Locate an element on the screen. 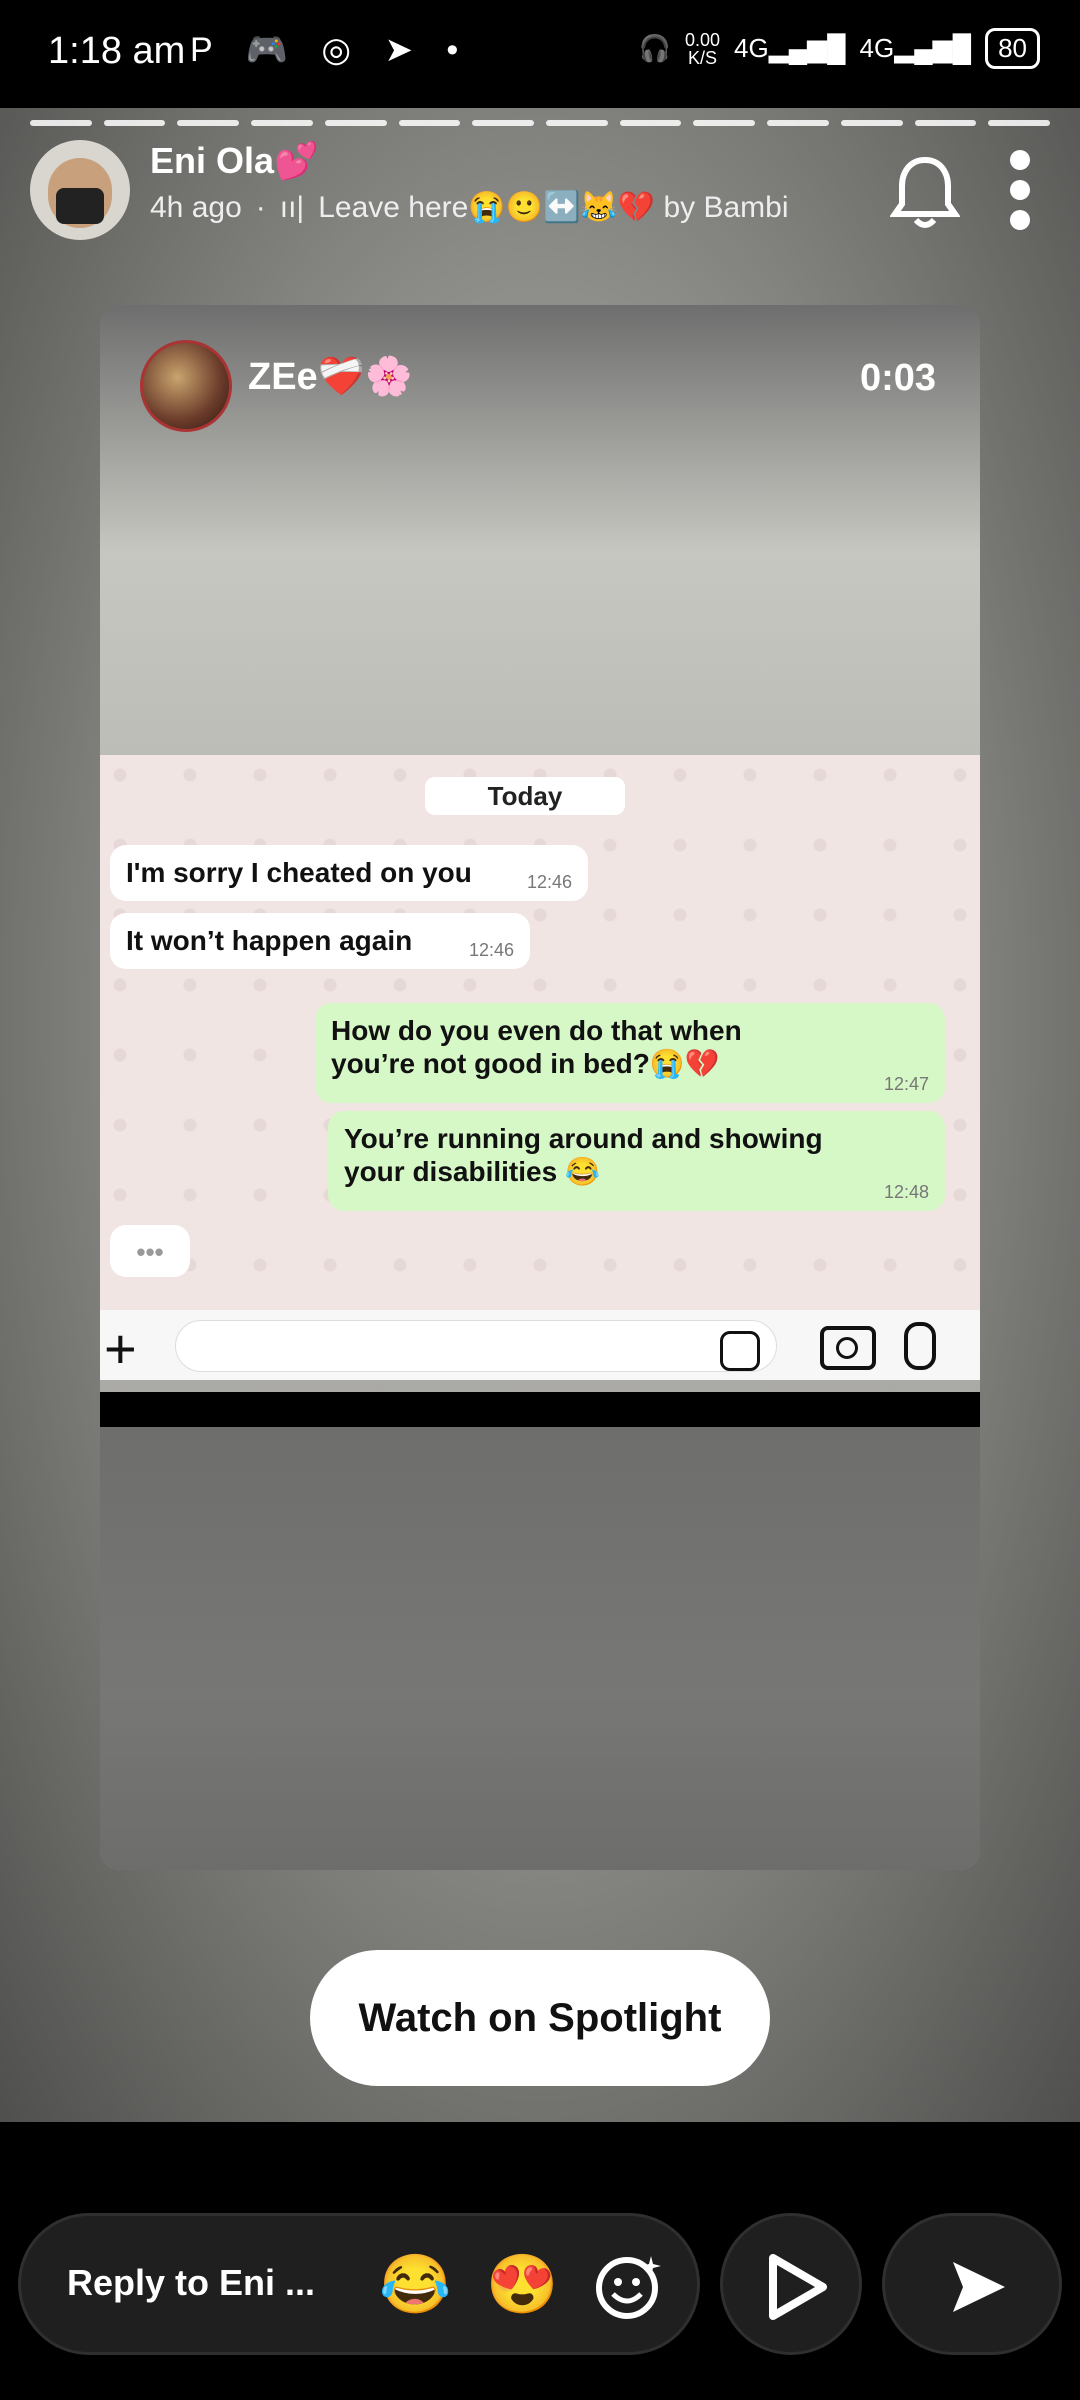 This screenshot has width=1080, height=2400. story-subline: 4h ago · ıı| Leave here😭🙂↔️😹💔 by Bambi is located at coordinates (469, 207).